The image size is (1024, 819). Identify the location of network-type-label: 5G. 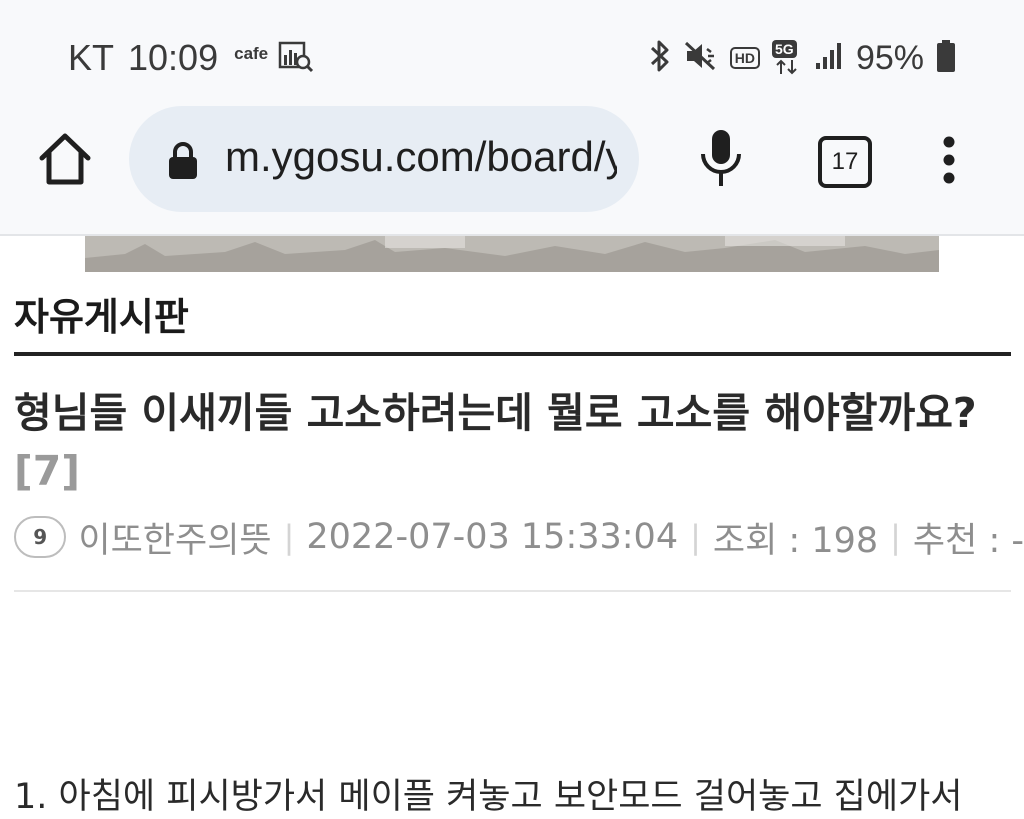
(784, 49).